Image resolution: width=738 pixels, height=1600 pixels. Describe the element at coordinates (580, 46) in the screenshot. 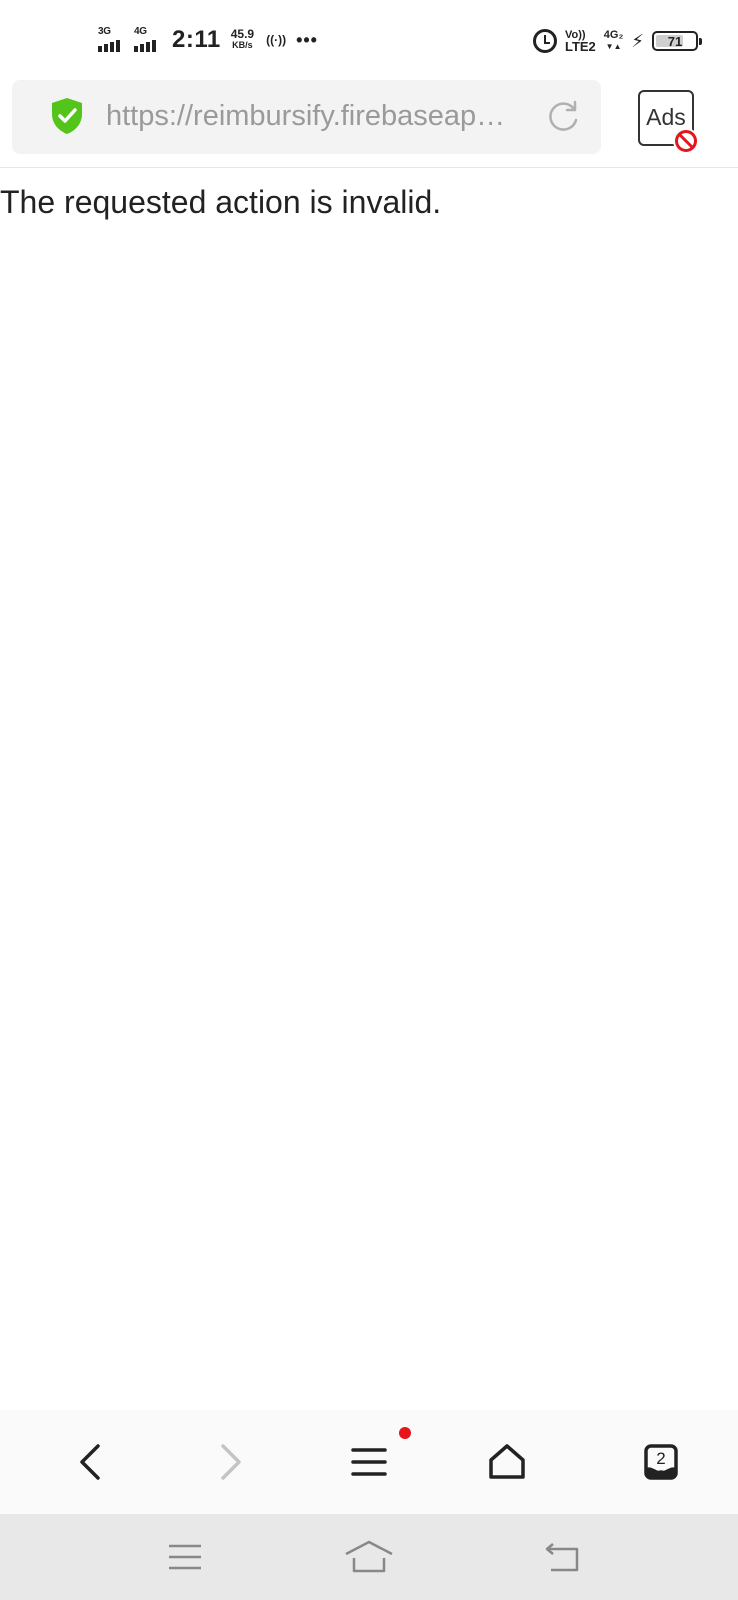

I see `volte-bottom: LTE2` at that location.